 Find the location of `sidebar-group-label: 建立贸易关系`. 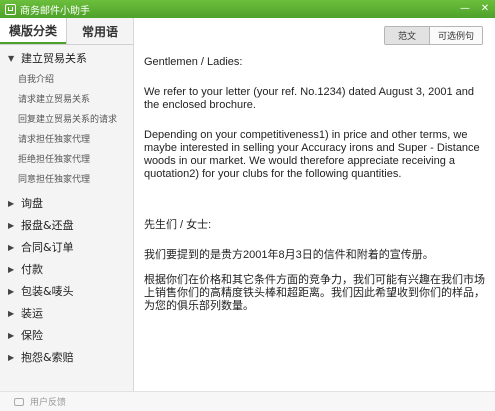

sidebar-group-label: 建立贸易关系 is located at coordinates (54, 58).